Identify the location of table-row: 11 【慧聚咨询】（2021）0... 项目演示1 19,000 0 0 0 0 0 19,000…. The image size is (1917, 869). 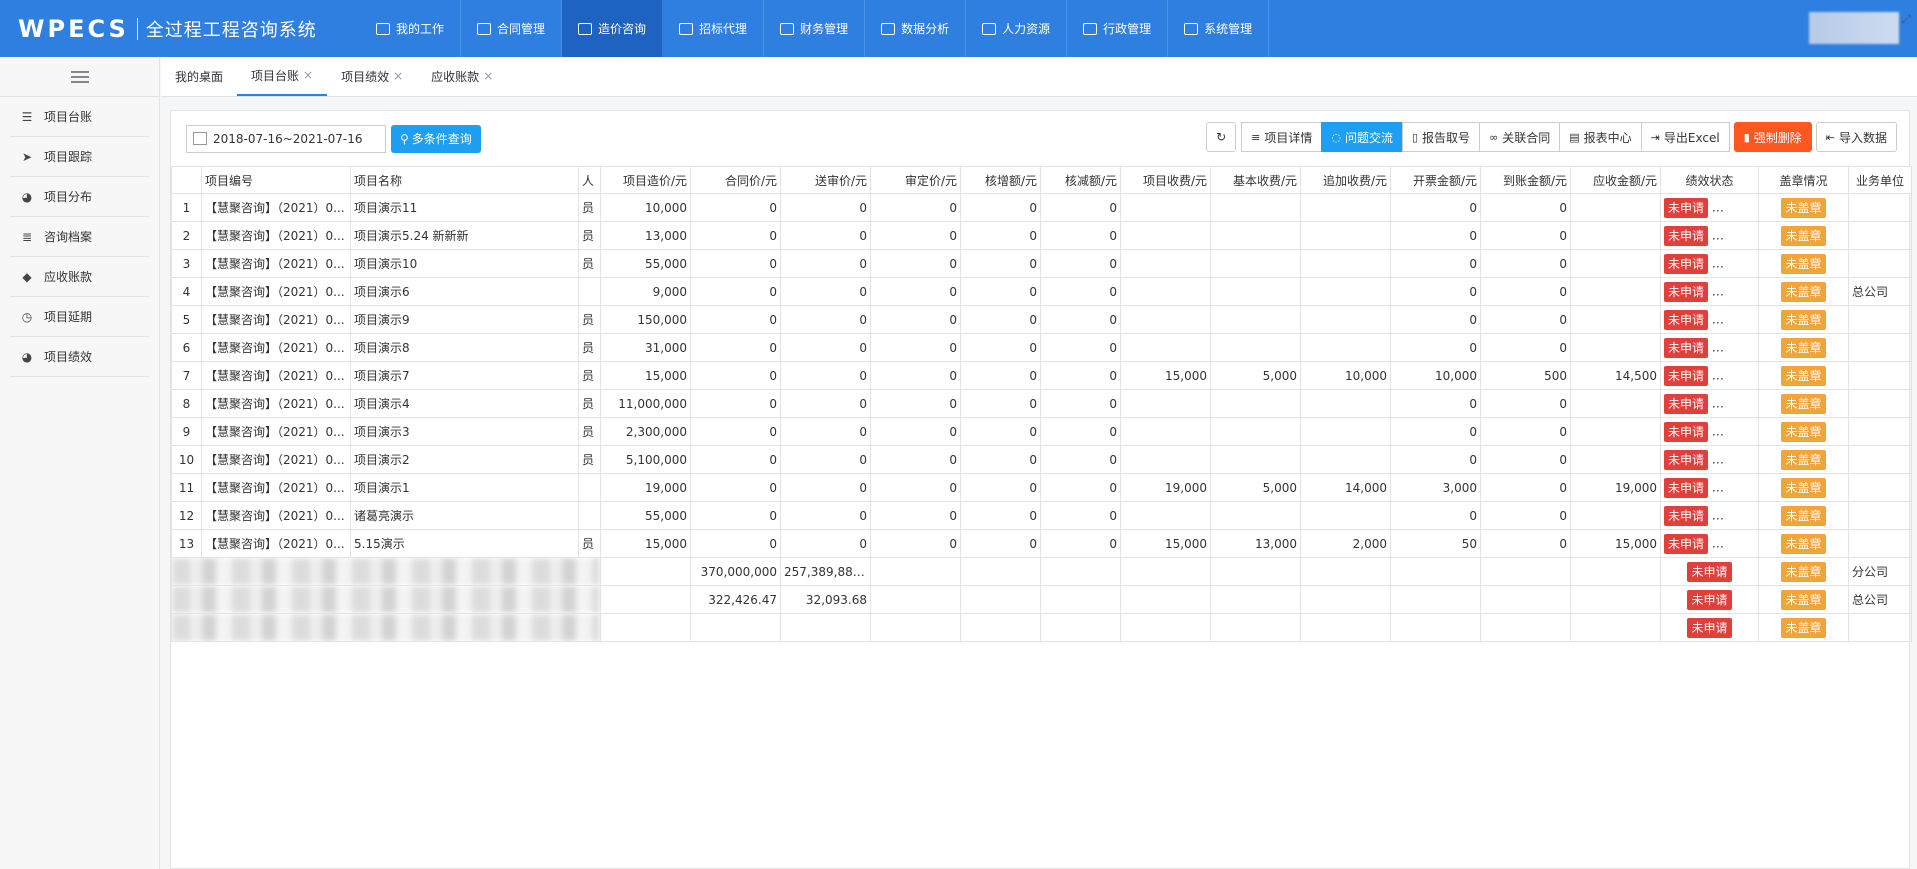
(1041, 487).